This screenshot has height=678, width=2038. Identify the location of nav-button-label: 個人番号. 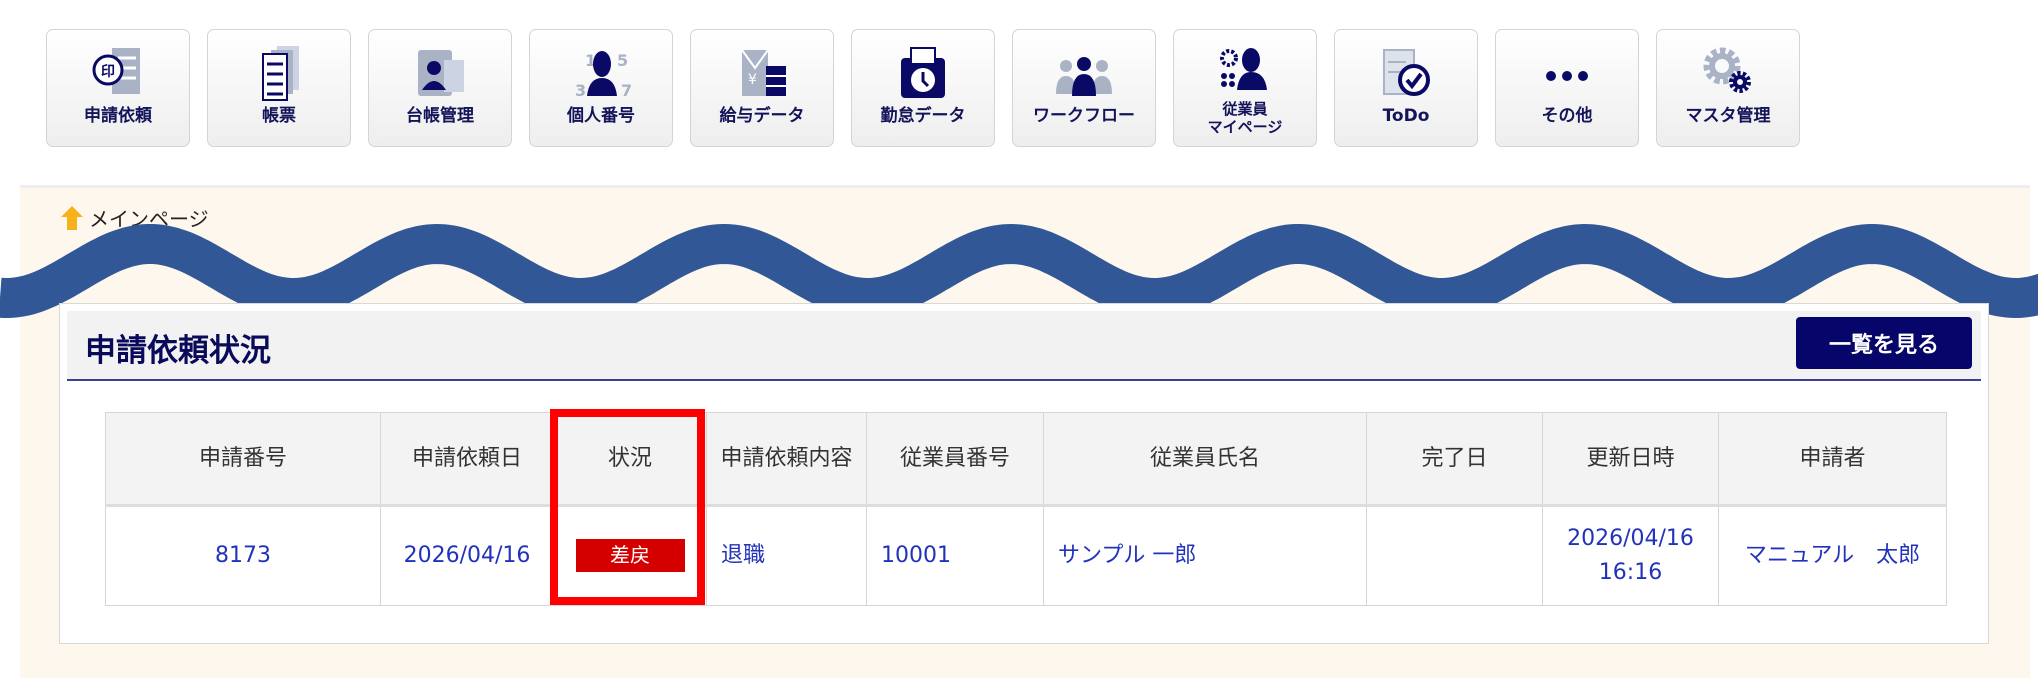
(601, 116).